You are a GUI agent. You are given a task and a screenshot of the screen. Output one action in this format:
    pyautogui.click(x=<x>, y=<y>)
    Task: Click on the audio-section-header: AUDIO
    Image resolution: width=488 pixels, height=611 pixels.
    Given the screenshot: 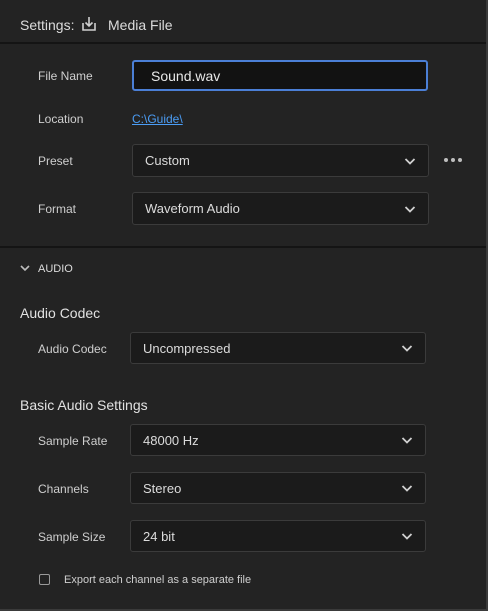 What is the action you would take?
    pyautogui.click(x=55, y=269)
    